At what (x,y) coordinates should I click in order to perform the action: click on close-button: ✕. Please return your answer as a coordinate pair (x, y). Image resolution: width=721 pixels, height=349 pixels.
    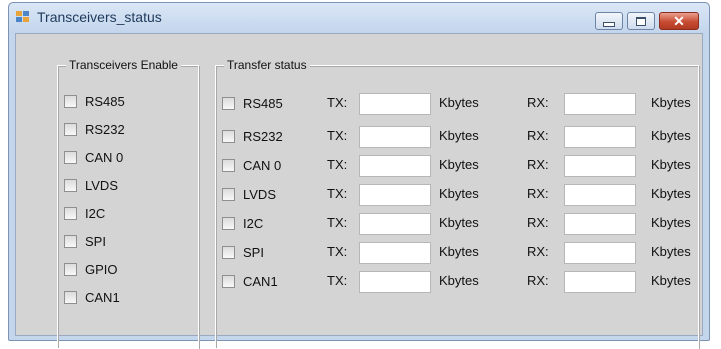
    Looking at the image, I should click on (679, 21).